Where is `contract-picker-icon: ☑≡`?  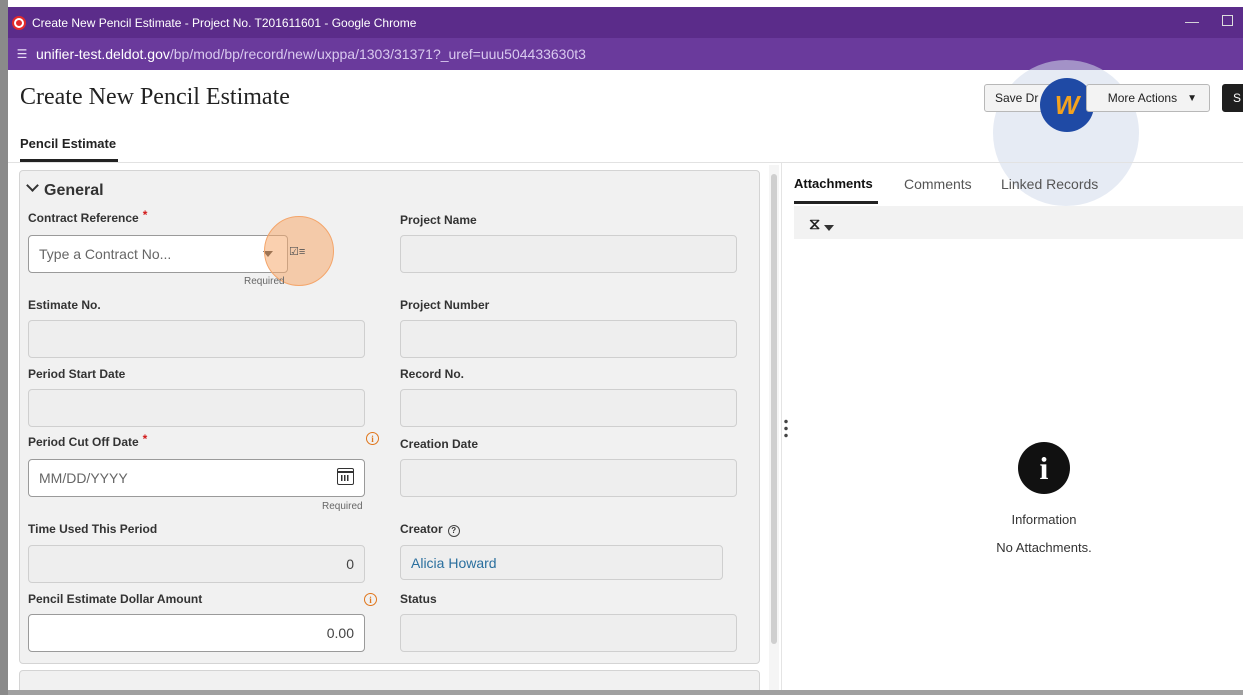
contract-picker-icon: ☑≡ is located at coordinates (299, 252).